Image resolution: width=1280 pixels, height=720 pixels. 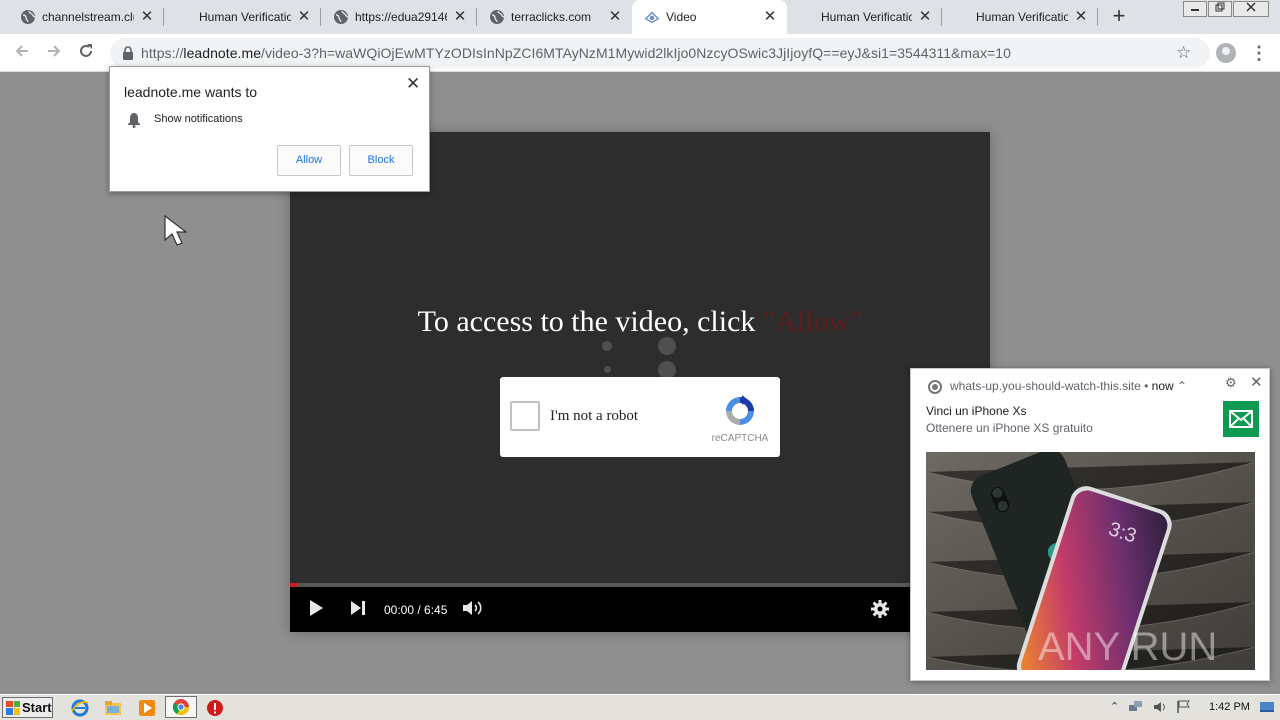 What do you see at coordinates (1097, 17) in the screenshot?
I see `tab-separator` at bounding box center [1097, 17].